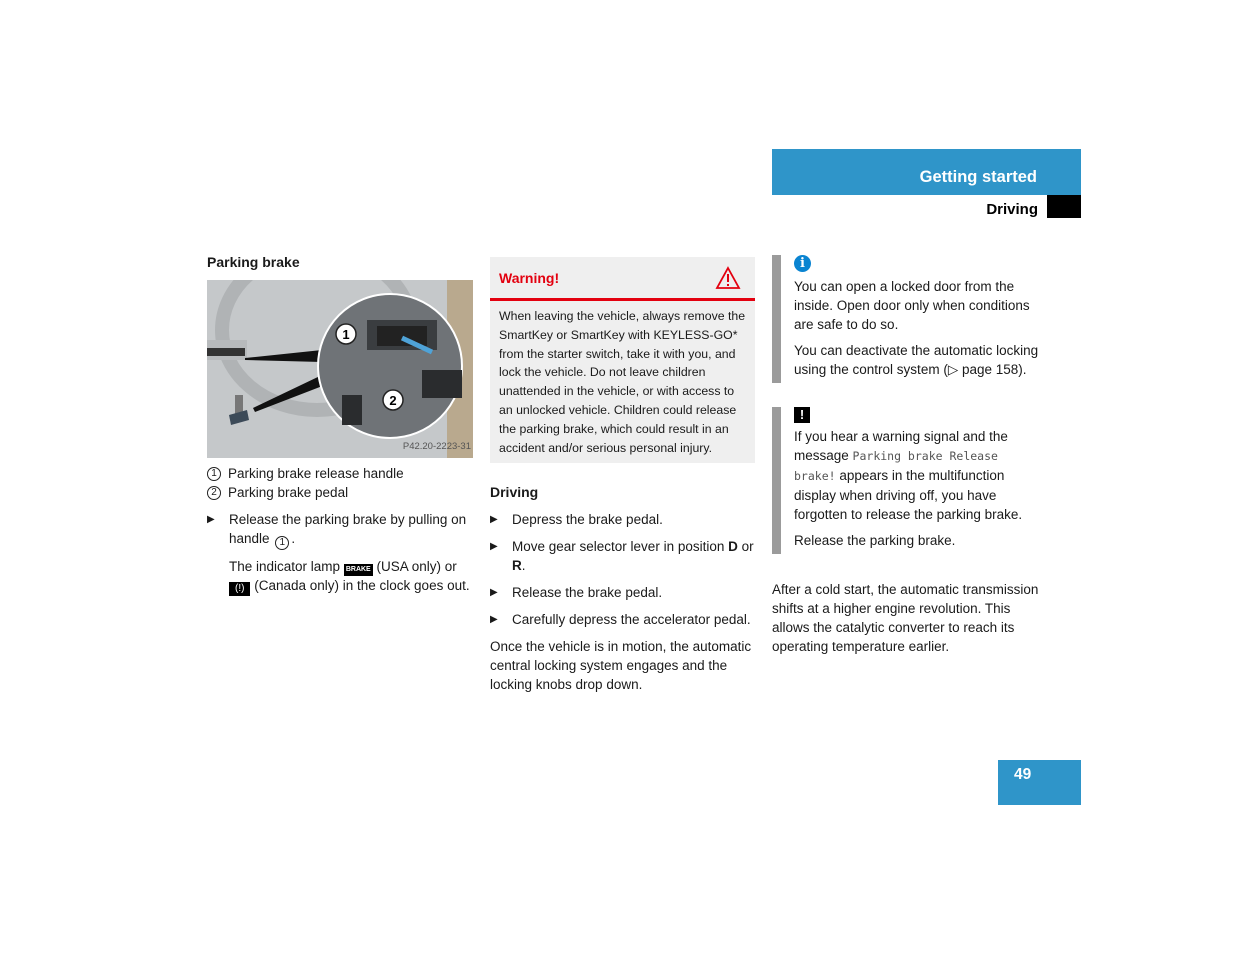 The width and height of the screenshot is (1235, 954). Describe the element at coordinates (345, 334) in the screenshot. I see `callout-1-label: 1` at that location.